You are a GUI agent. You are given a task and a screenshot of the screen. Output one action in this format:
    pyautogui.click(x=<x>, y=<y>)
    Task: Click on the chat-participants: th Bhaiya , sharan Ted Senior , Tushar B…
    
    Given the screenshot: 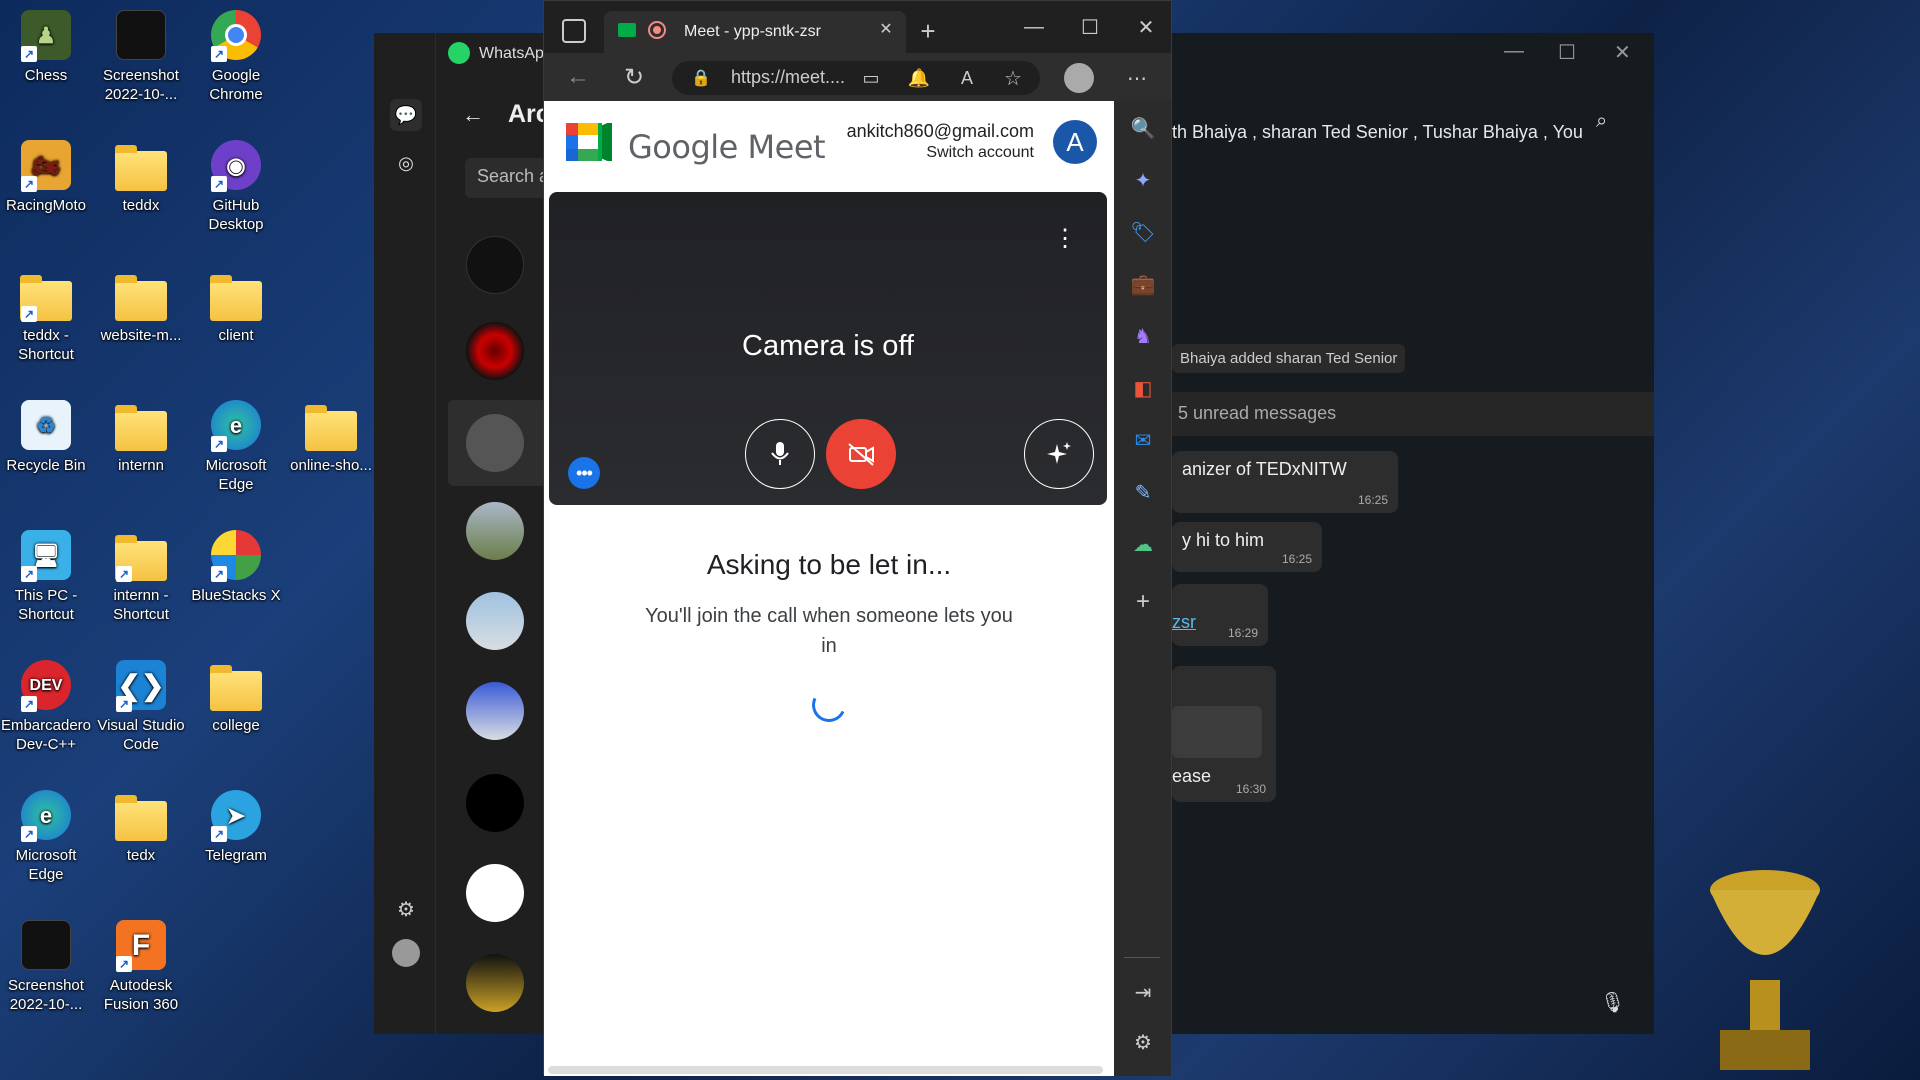 What is the action you would take?
    pyautogui.click(x=1377, y=132)
    